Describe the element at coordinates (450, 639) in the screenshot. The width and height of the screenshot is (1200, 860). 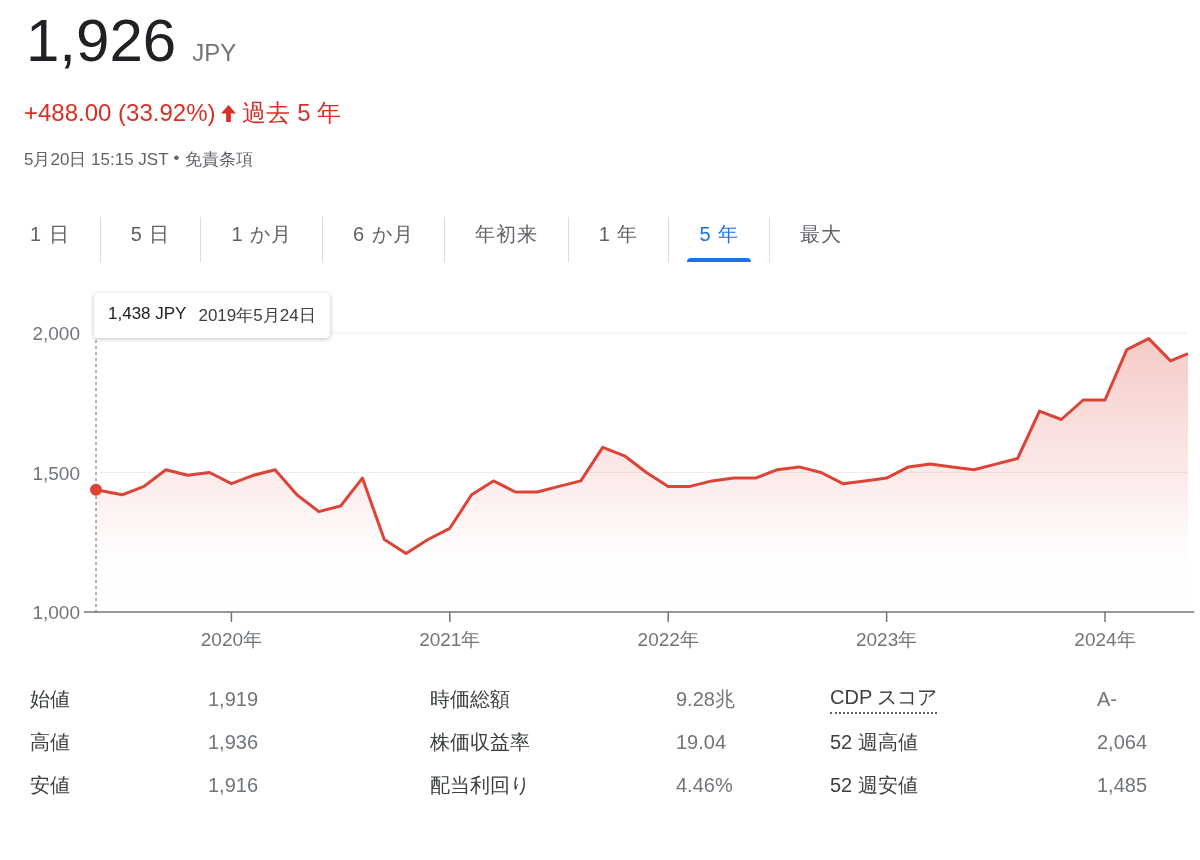
I see `x-axis-label: 2021年` at that location.